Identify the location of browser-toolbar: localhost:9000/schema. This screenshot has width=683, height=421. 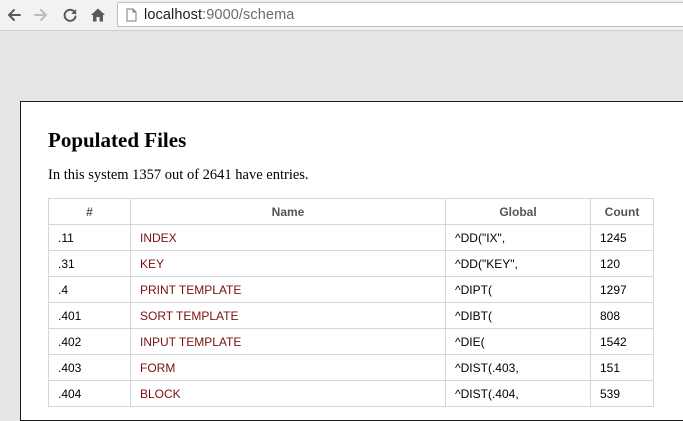
(341, 15).